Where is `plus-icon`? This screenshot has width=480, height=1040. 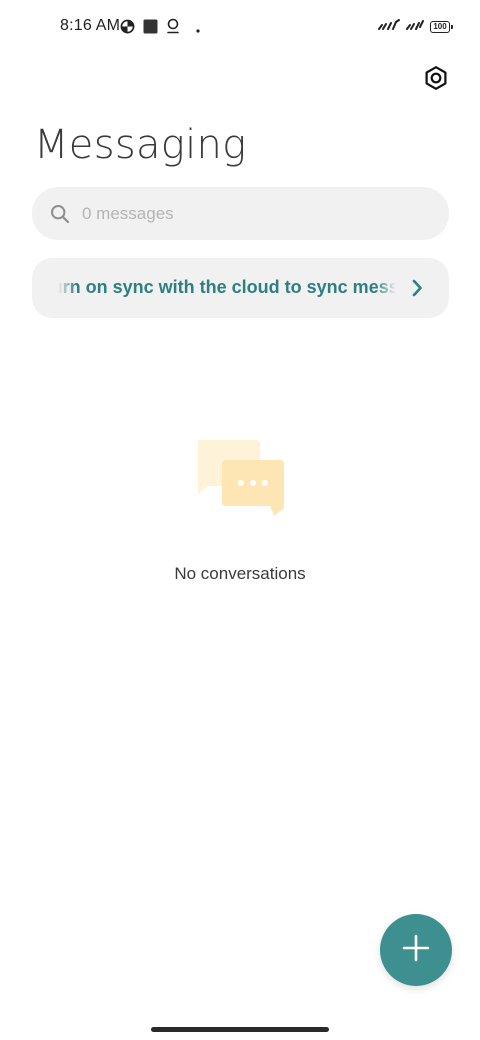
plus-icon is located at coordinates (416, 950).